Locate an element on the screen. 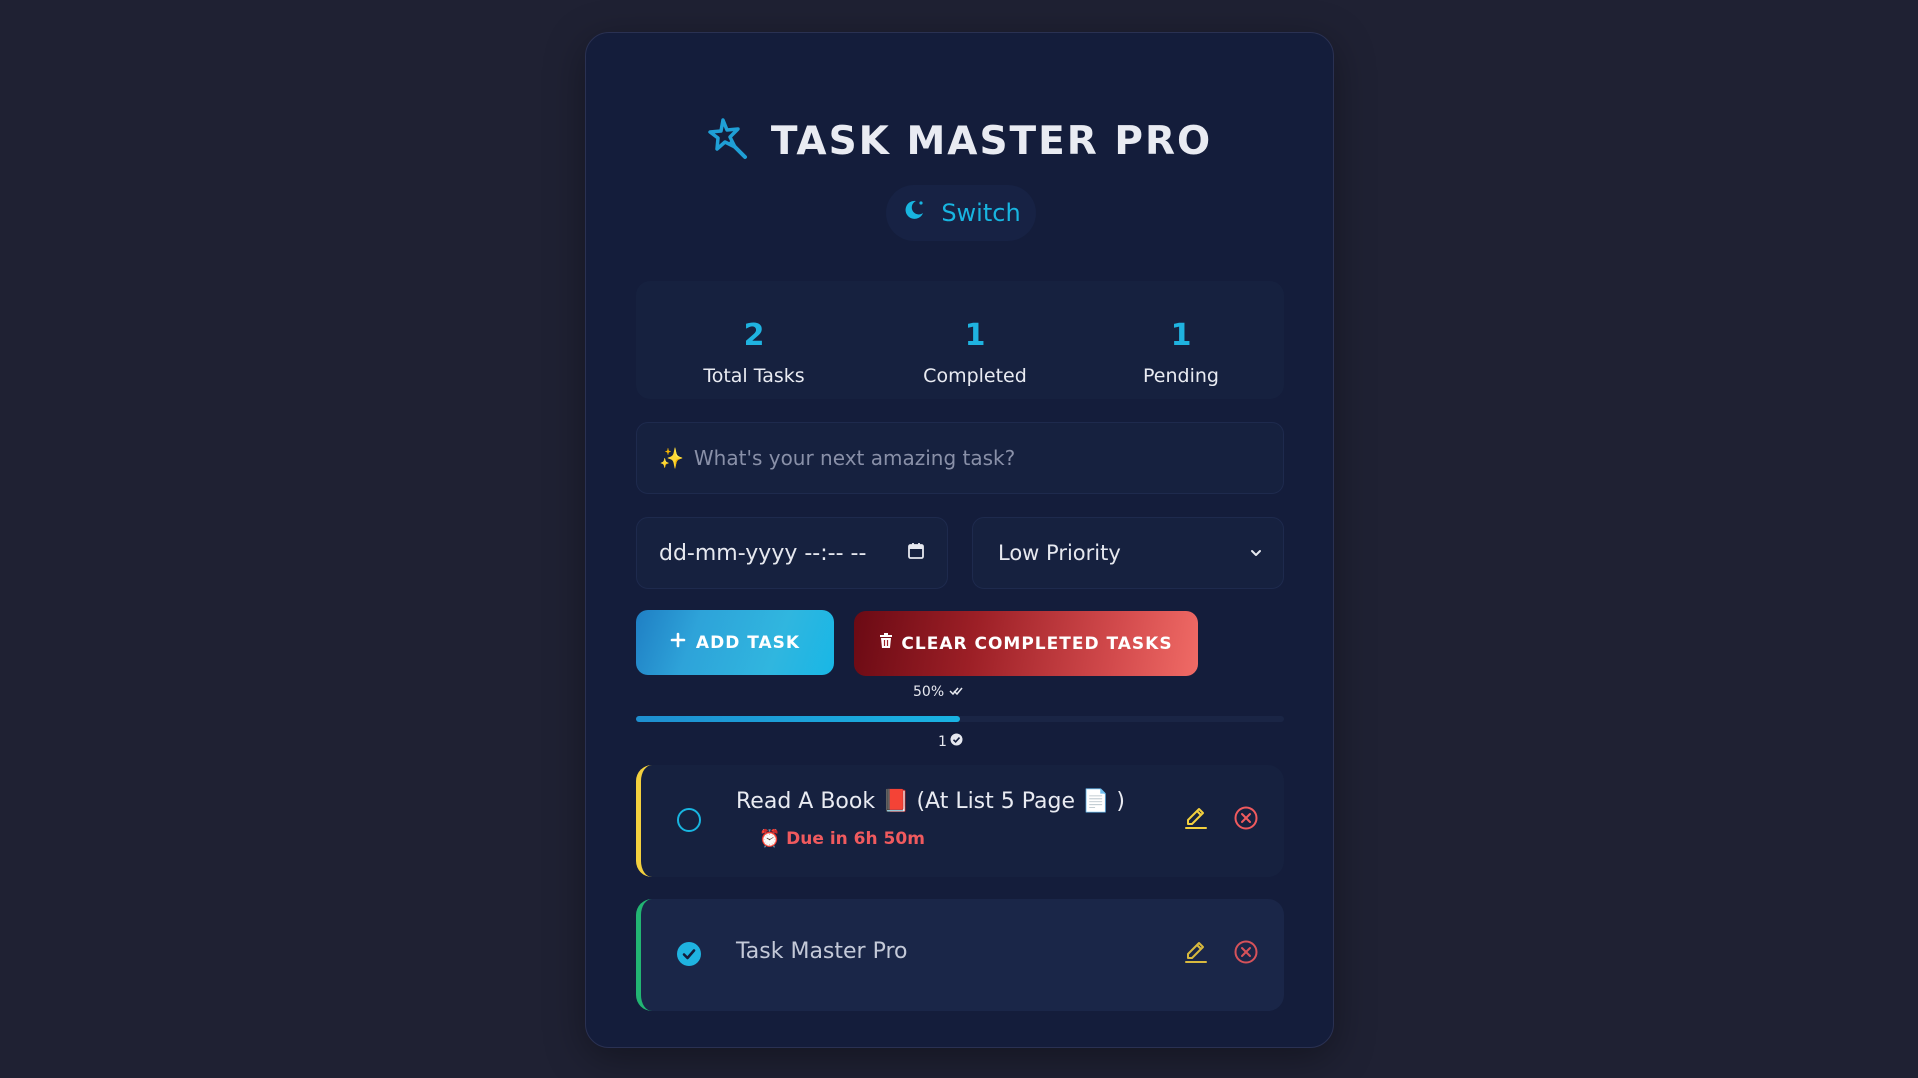 The image size is (1918, 1078). stat-total-value: 2 is located at coordinates (754, 335).